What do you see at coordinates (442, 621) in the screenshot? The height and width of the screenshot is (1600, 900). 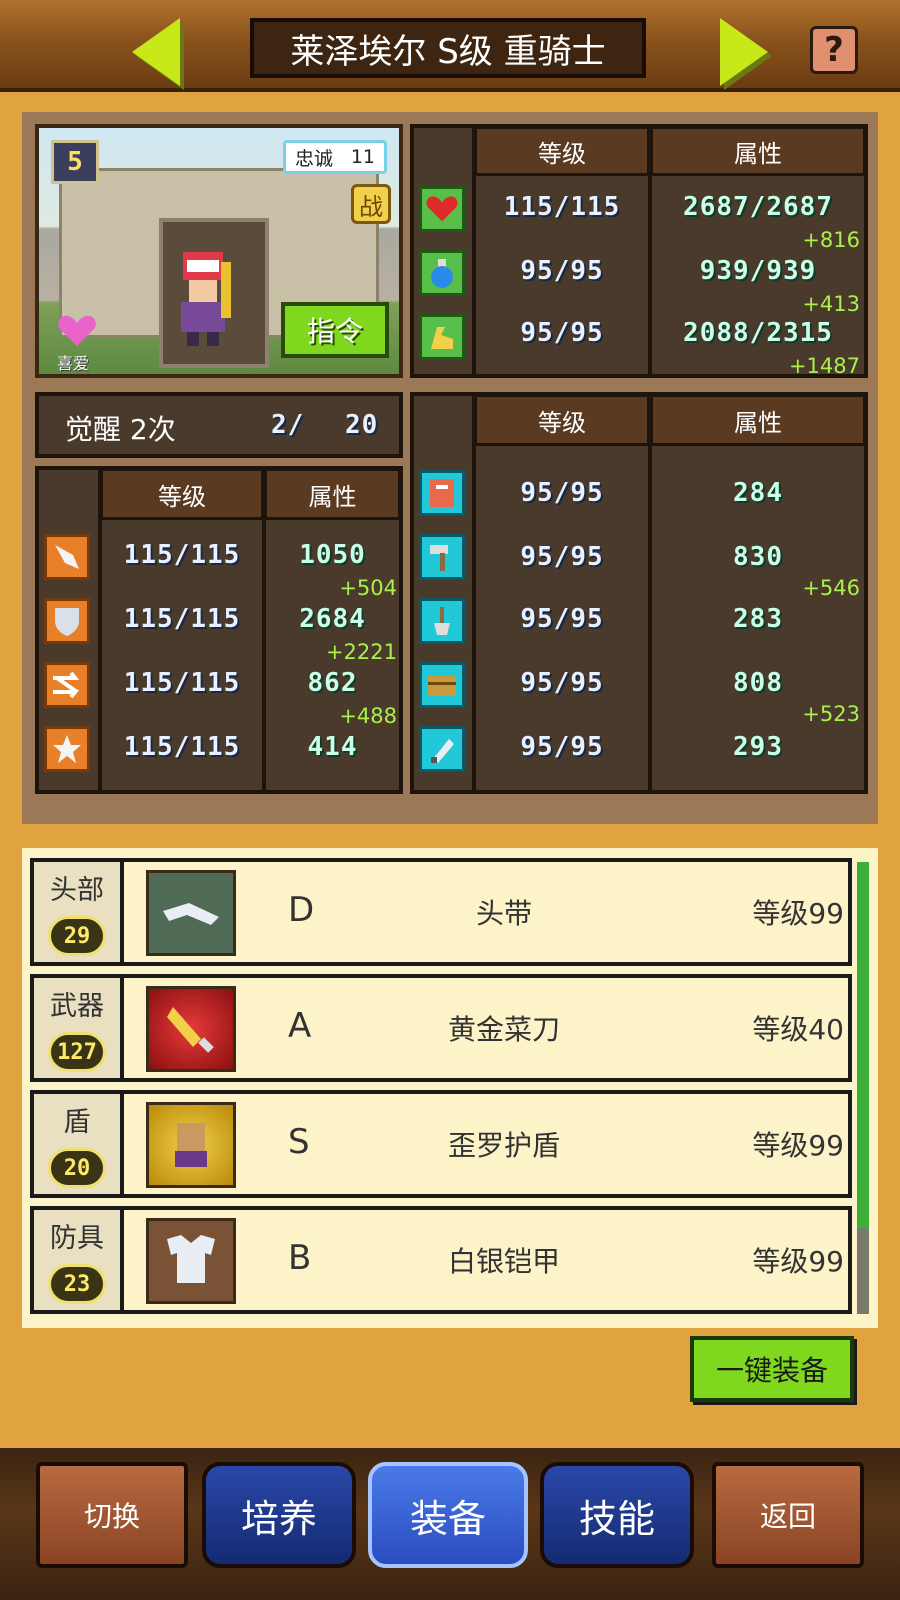 I see `shovel-icon` at bounding box center [442, 621].